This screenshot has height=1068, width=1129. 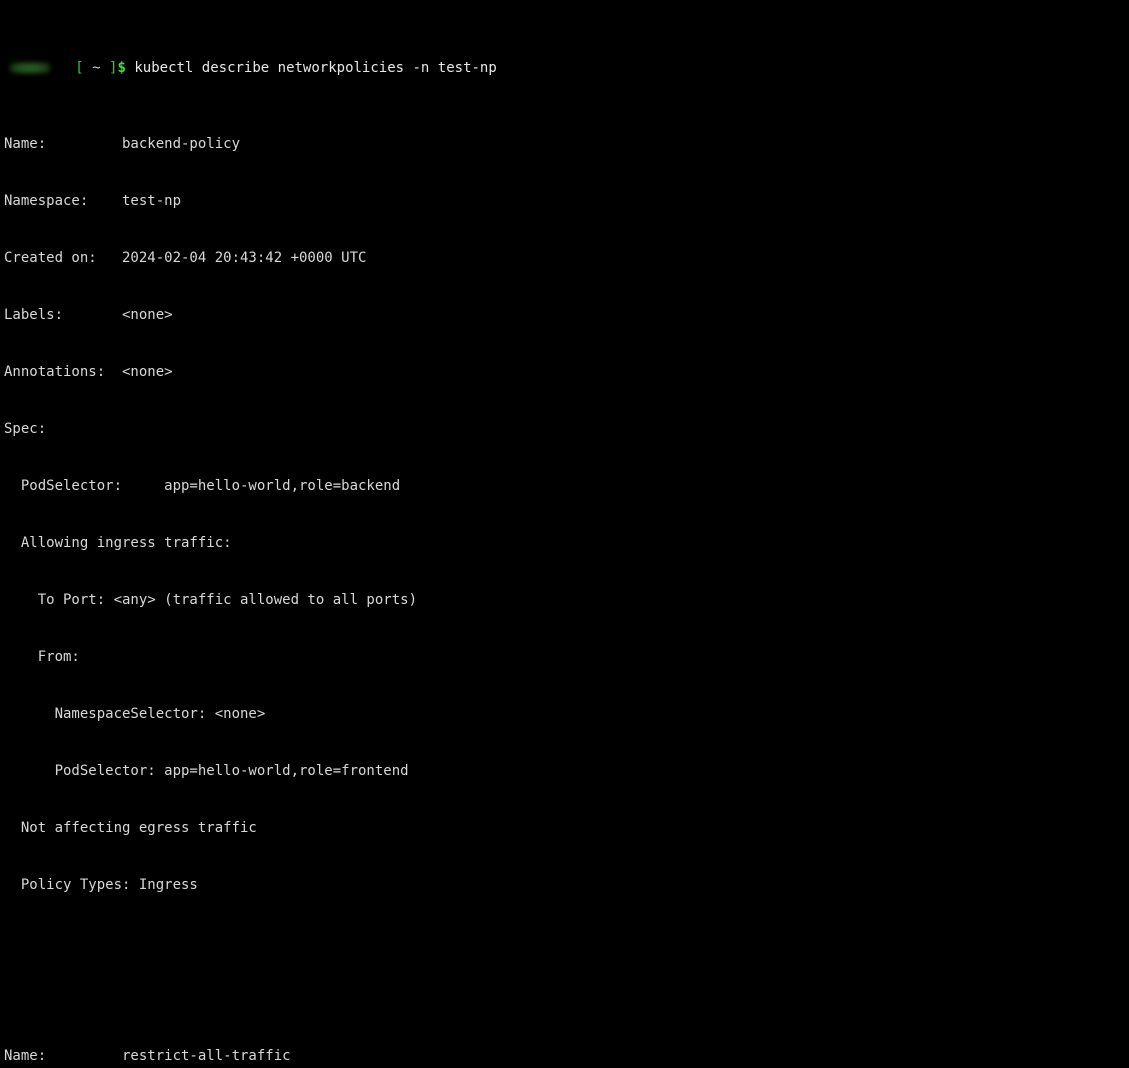 What do you see at coordinates (101, 885) in the screenshot?
I see `output-line: Policy Types: Ingress` at bounding box center [101, 885].